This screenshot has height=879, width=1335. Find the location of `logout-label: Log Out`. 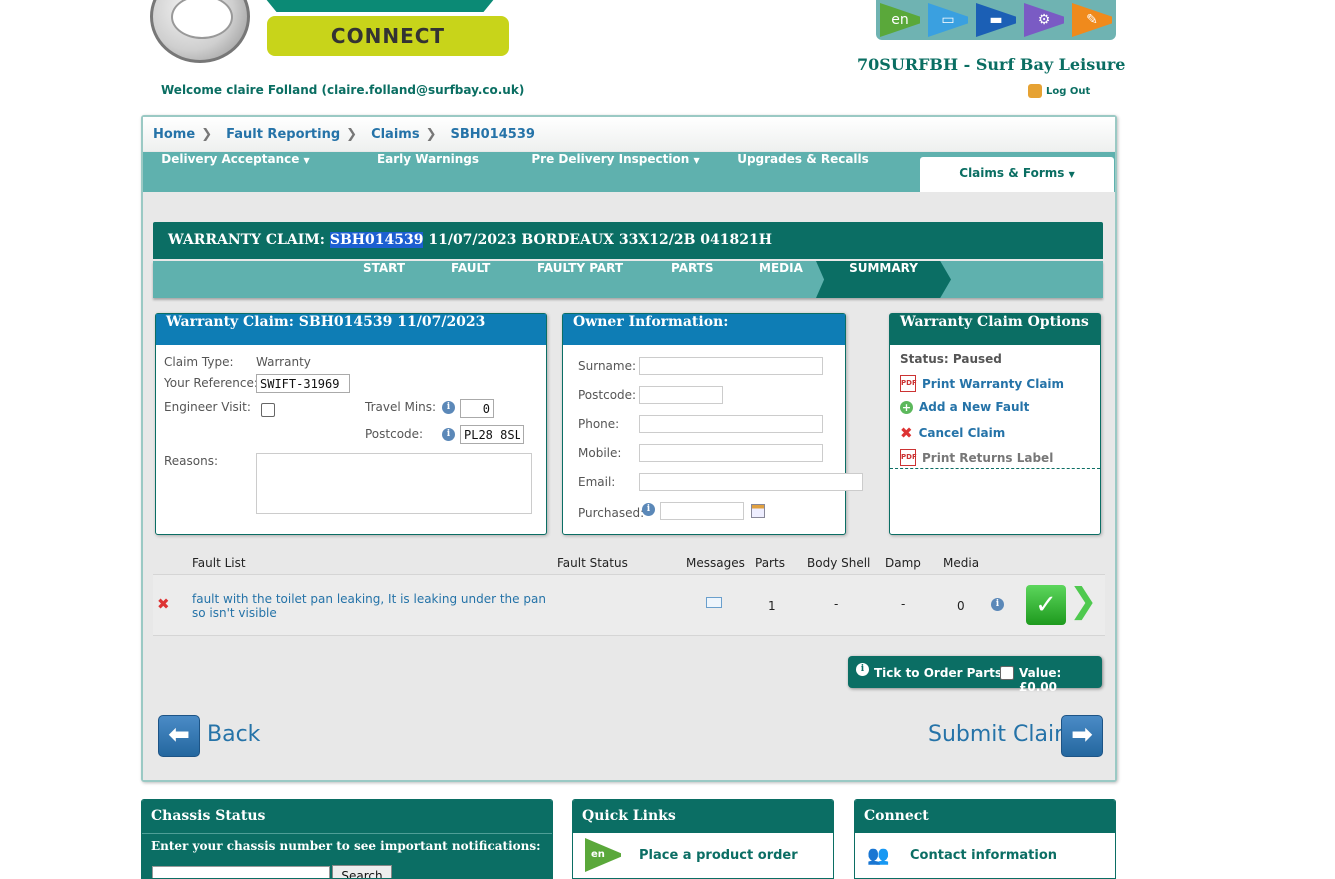

logout-label: Log Out is located at coordinates (1068, 91).